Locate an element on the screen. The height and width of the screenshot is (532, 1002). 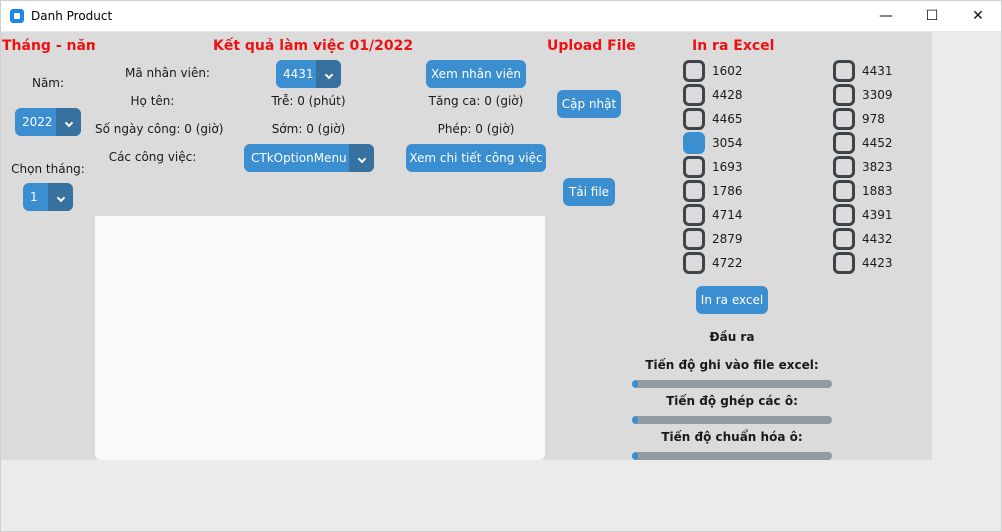
workdays-label: Số ngày công: 0 (giờ) is located at coordinates (159, 129).